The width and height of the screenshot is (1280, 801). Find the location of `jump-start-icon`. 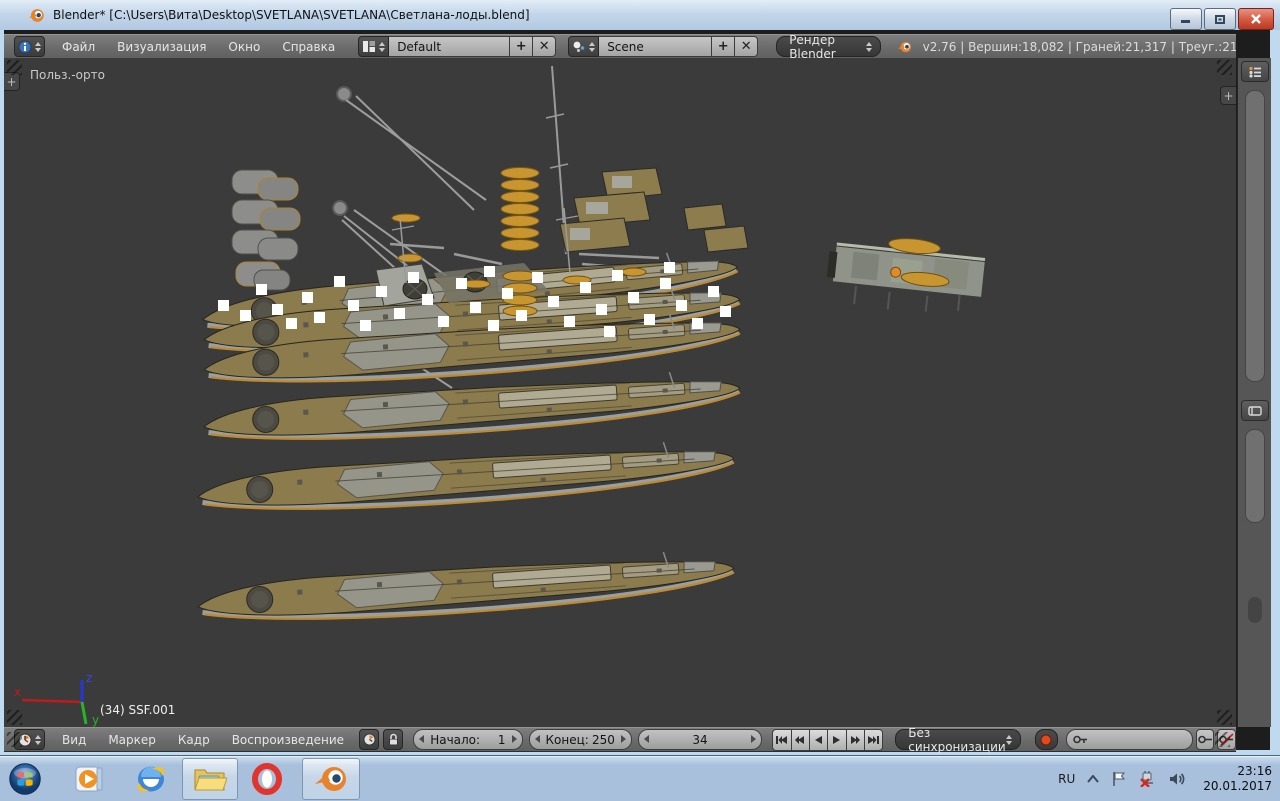

jump-start-icon is located at coordinates (782, 739).